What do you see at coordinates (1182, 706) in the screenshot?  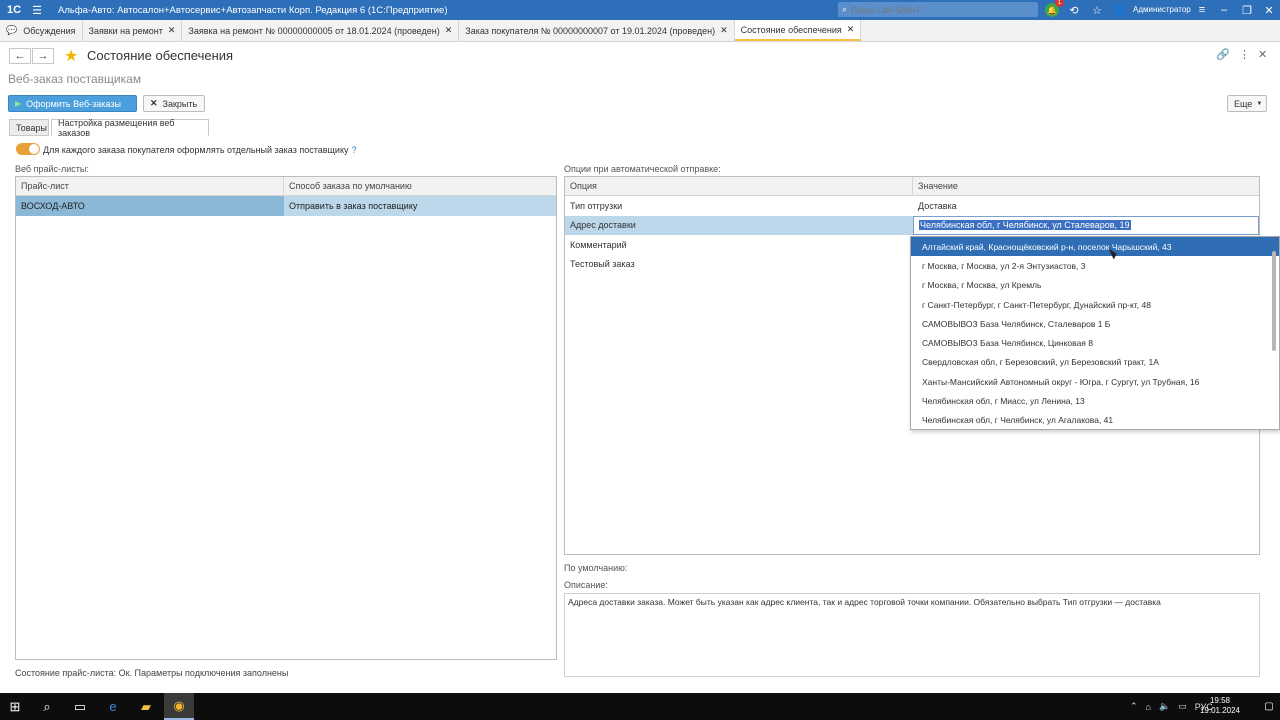 I see `battery-icon: ▭` at bounding box center [1182, 706].